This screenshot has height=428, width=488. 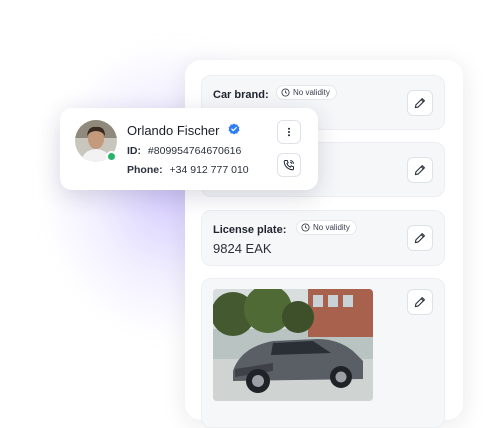 I want to click on contact-name: Orlando Fischer, so click(x=173, y=130).